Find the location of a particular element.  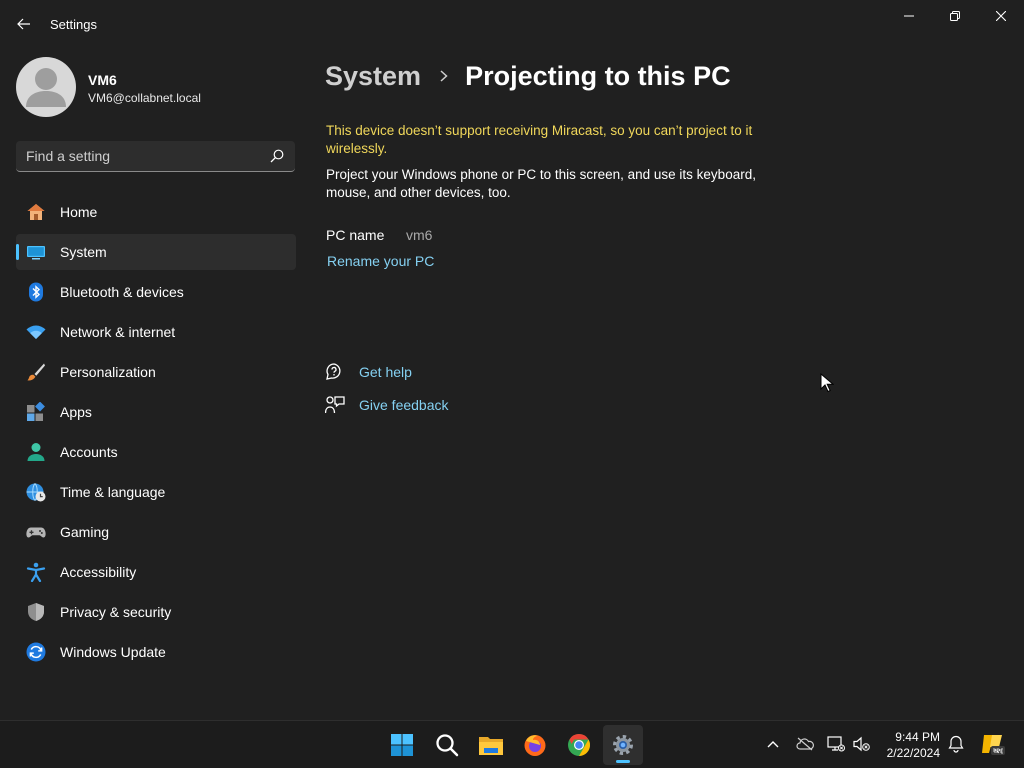

user-silhouette-icon is located at coordinates (46, 87).